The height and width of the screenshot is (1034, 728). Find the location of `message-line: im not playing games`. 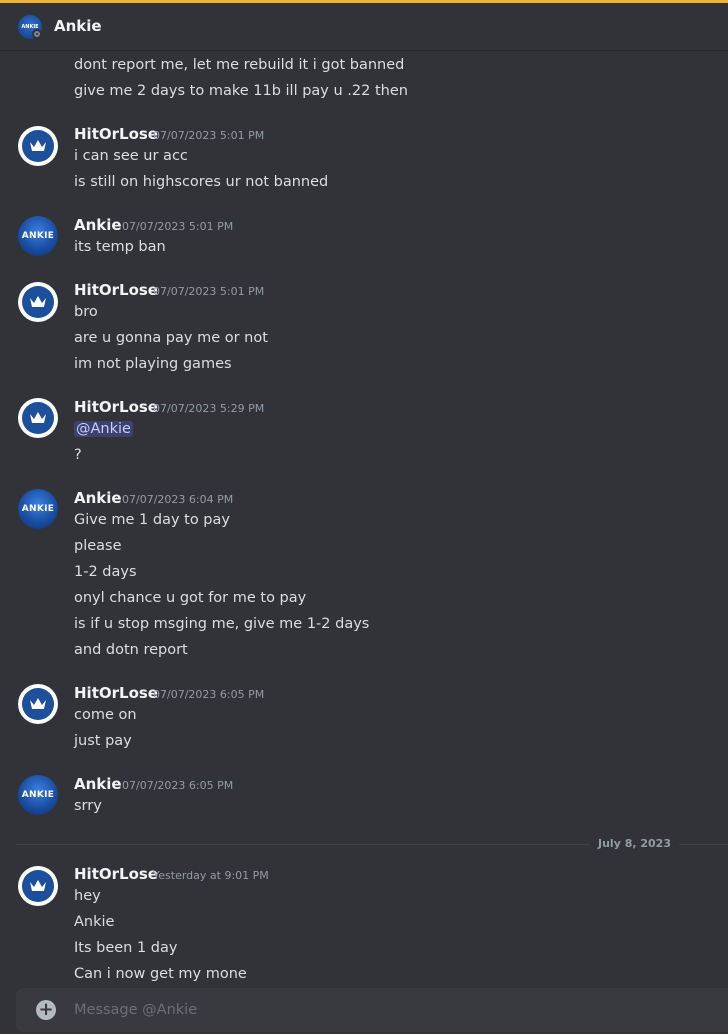

message-line: im not playing games is located at coordinates (153, 364).